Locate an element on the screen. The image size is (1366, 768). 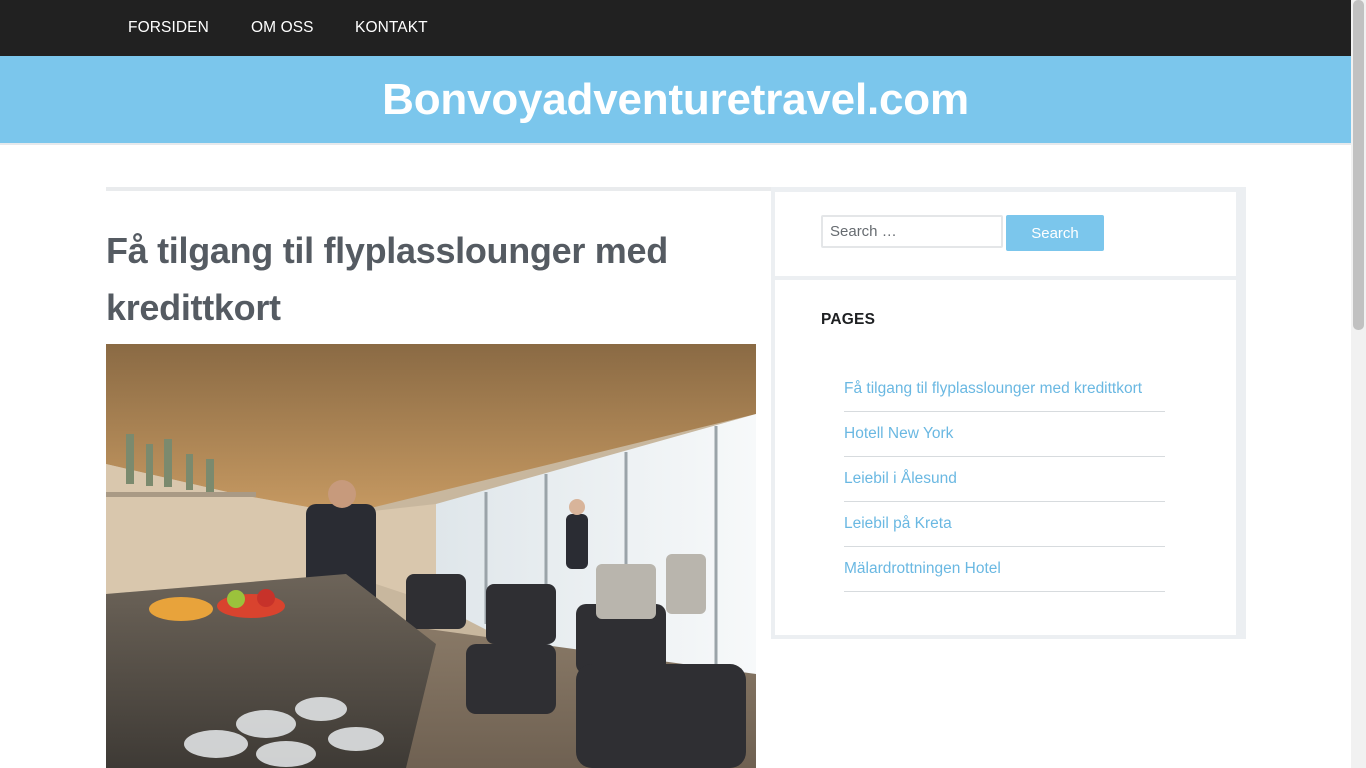
site-header-banner: Bonvoyadventuretravel.com is located at coordinates (675, 100).